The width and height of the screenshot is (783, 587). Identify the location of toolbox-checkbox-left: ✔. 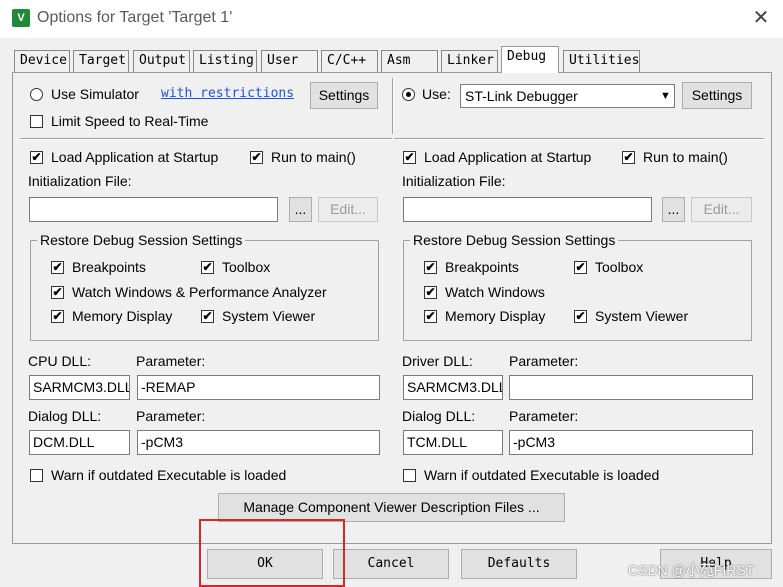
(207, 267).